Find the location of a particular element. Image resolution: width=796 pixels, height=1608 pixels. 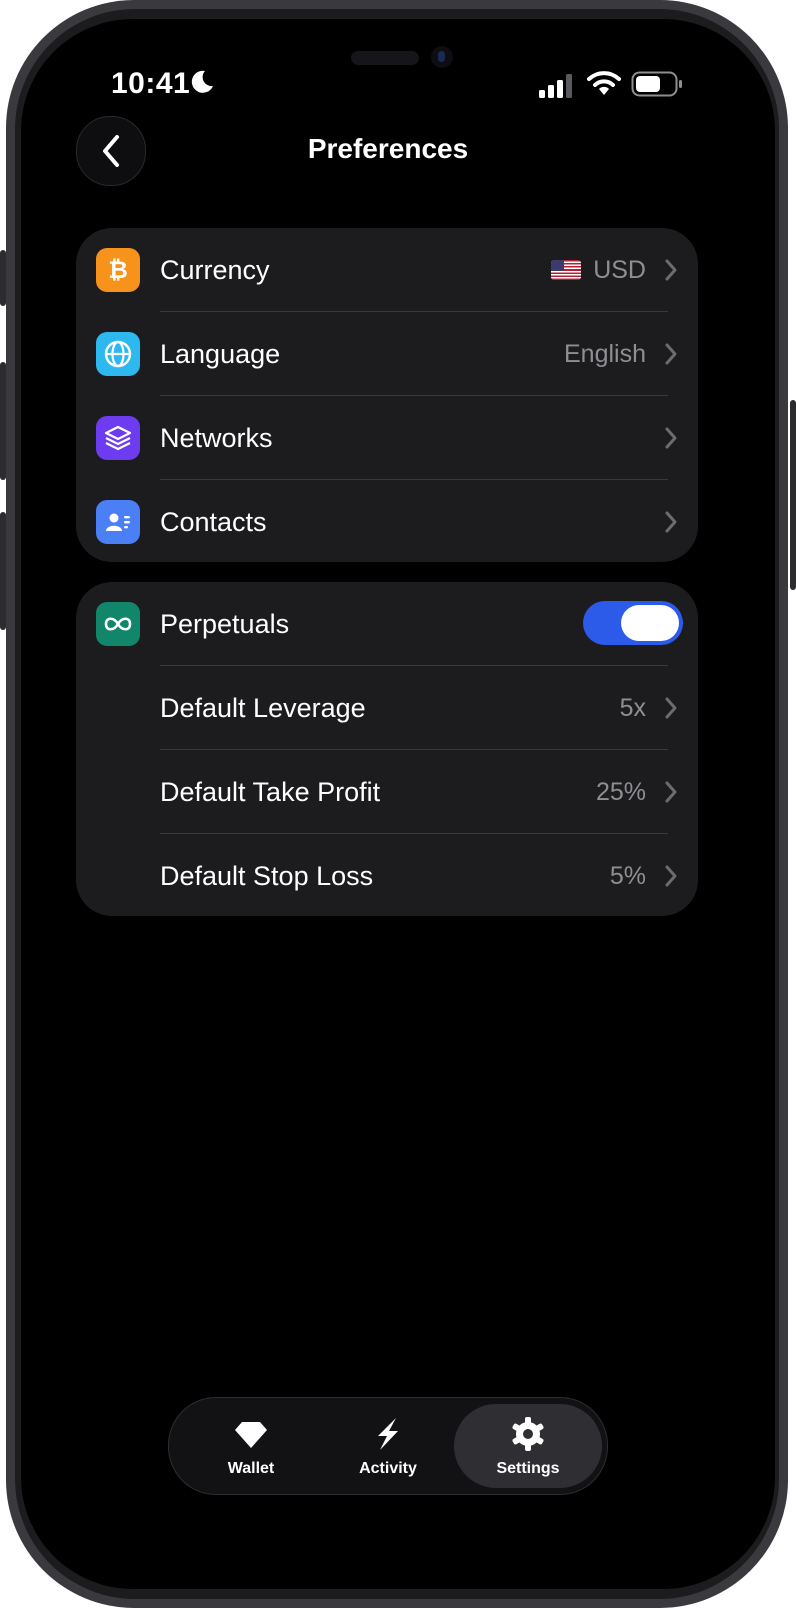

battery-icon is located at coordinates (656, 84).